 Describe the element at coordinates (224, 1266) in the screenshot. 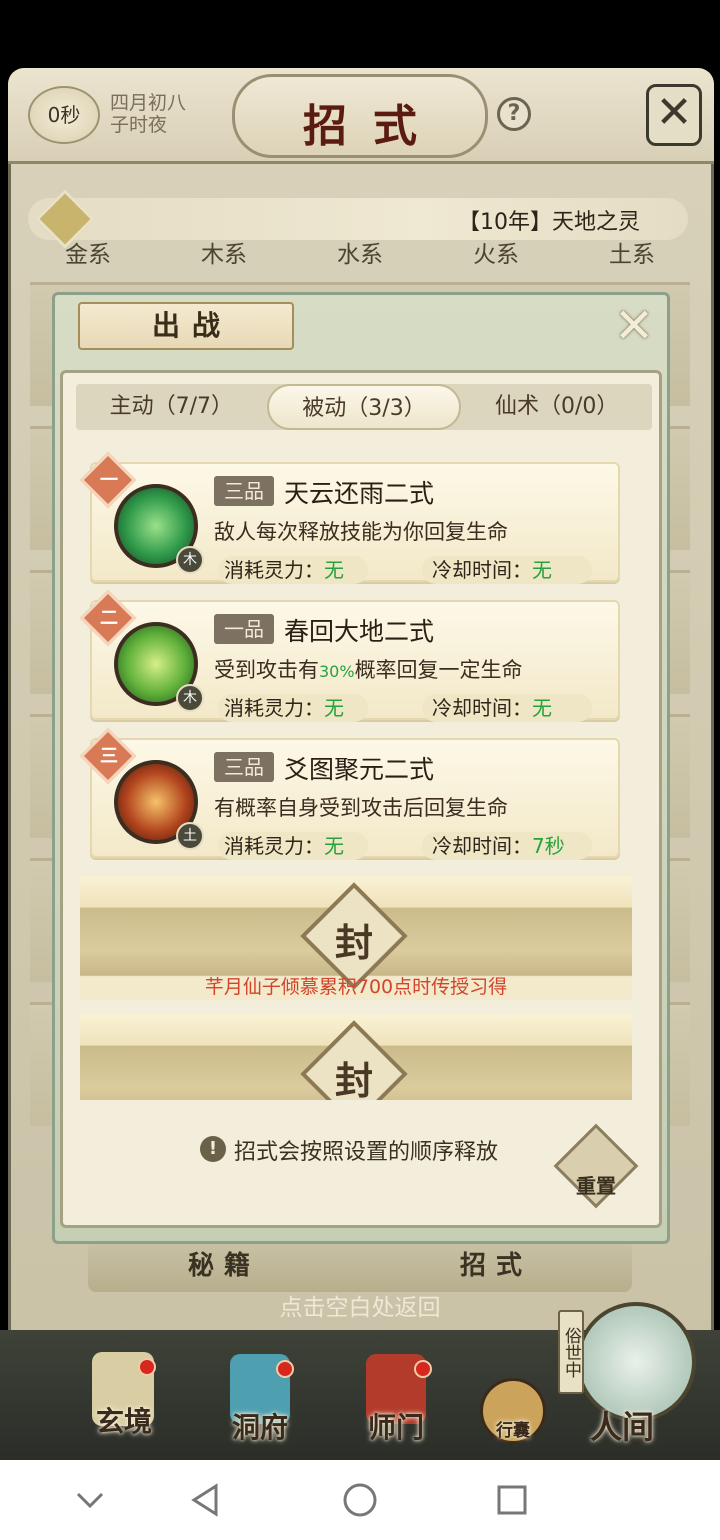

I see `tab-secret-book: 秘籍` at that location.